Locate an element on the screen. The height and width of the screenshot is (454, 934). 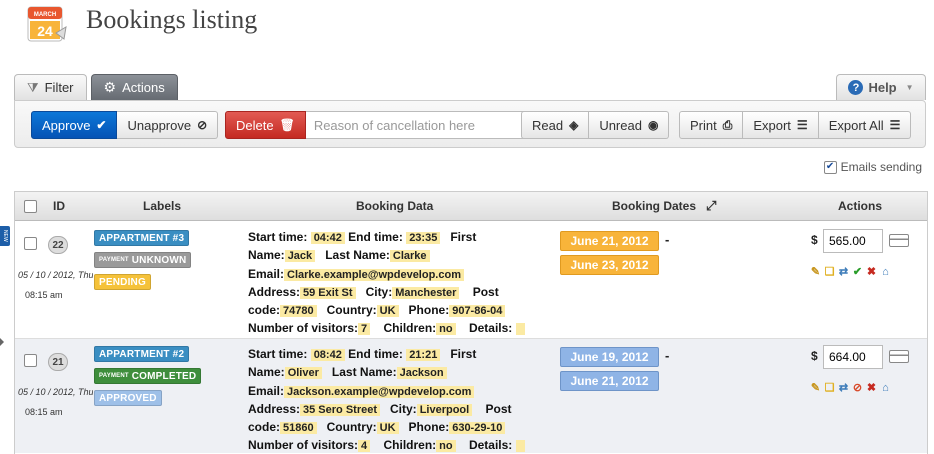
print-icon: ⎙ is located at coordinates (727, 124).